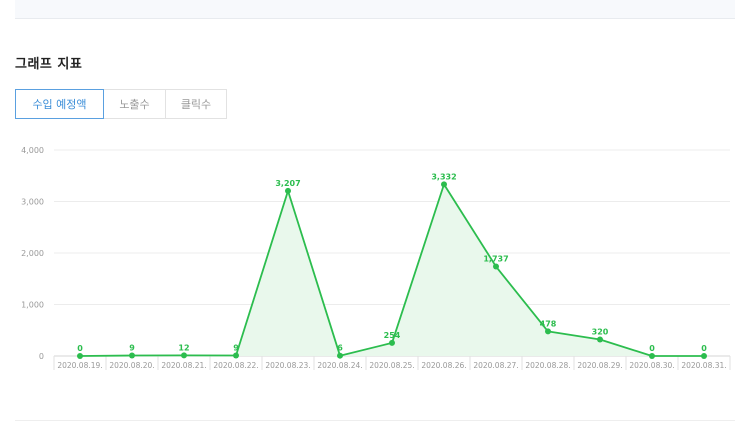 This screenshot has height=431, width=743. I want to click on y-tick-label: 4,000, so click(32, 150).